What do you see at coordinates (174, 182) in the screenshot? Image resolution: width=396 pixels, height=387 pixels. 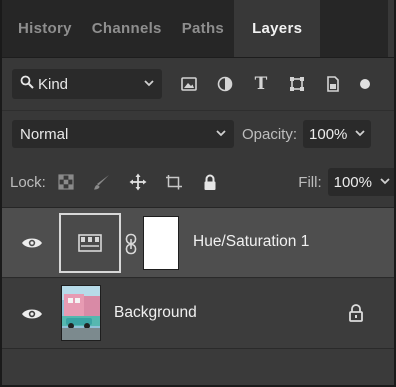 I see `lock-artboard-icon` at bounding box center [174, 182].